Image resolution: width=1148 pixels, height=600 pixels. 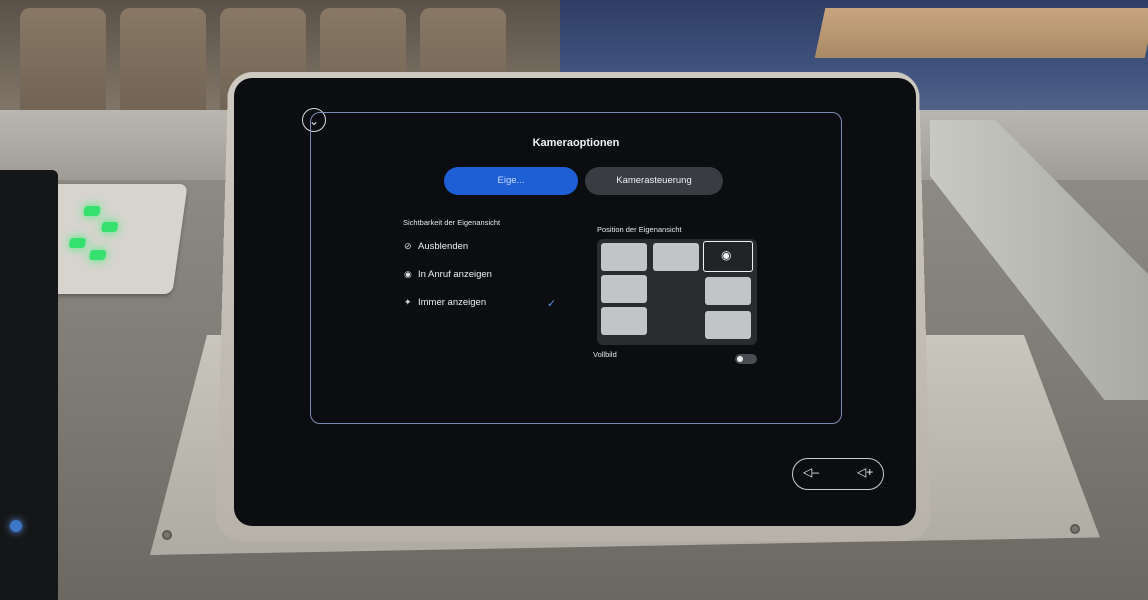 I want to click on fullscreen-label: Vollbild, so click(x=605, y=354).